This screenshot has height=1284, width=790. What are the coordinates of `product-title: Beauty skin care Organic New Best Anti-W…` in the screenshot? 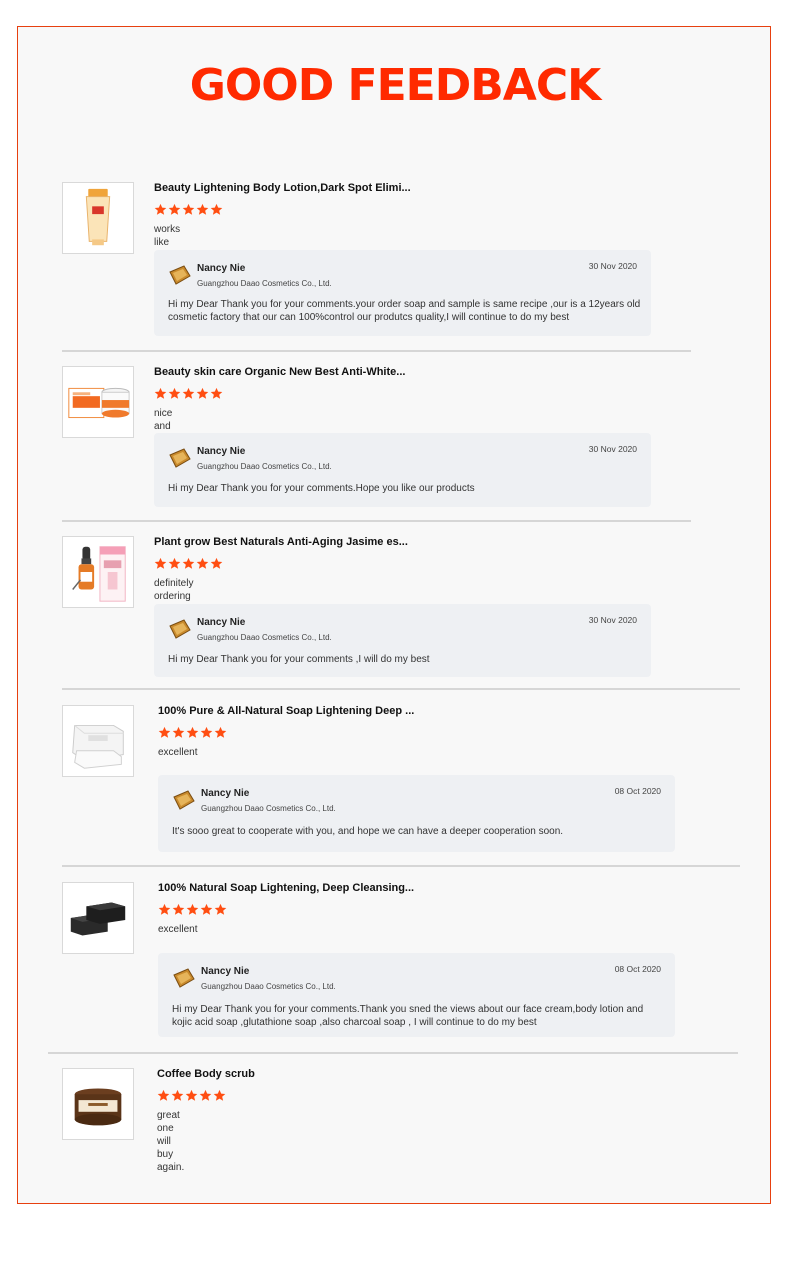 It's located at (279, 372).